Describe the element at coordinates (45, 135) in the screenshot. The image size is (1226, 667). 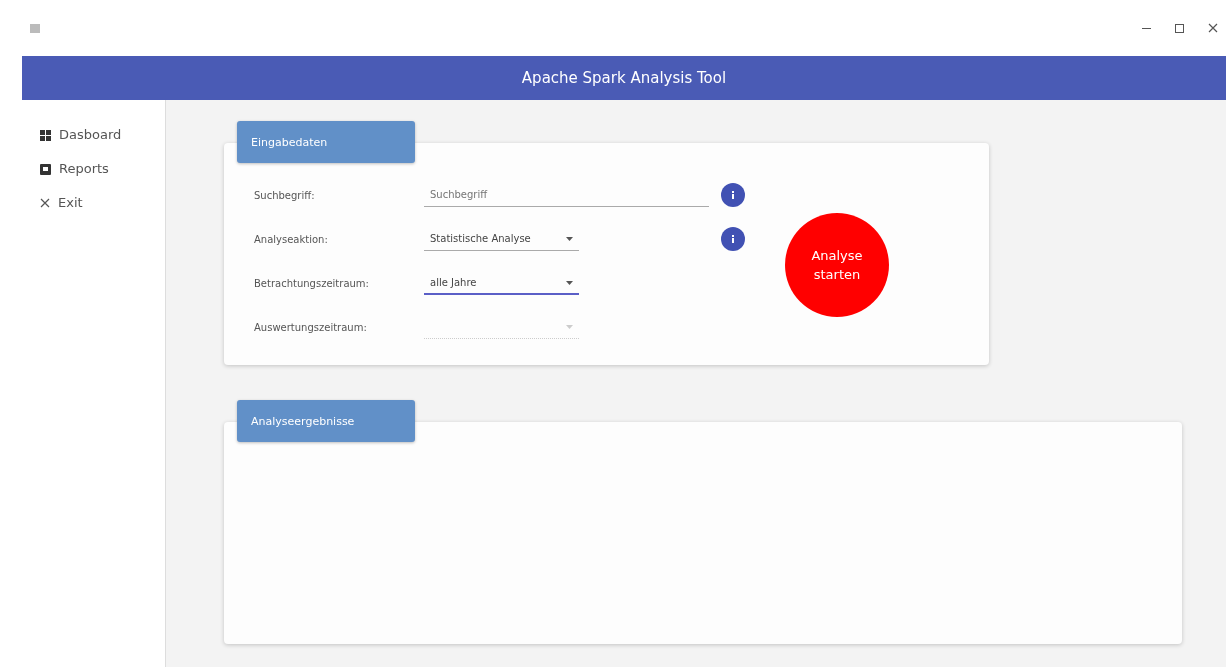
I see `grid-icon` at that location.